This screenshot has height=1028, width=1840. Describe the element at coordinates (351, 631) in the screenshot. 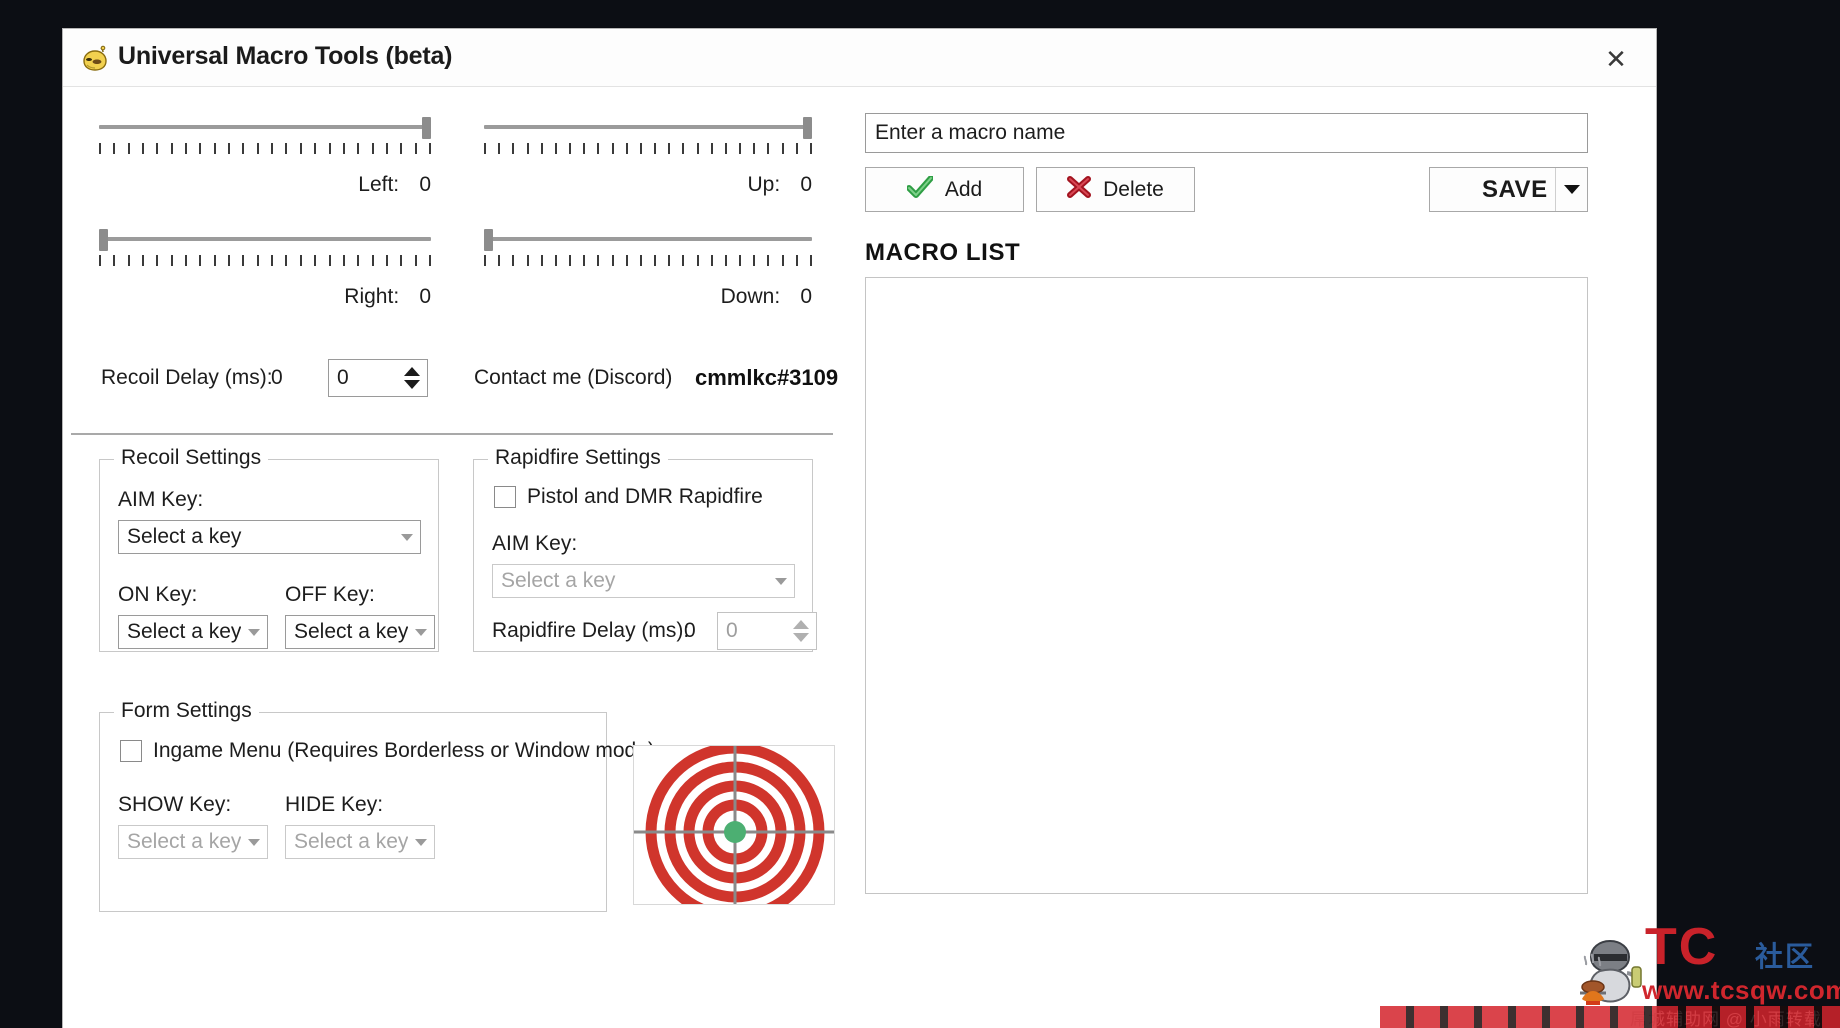

I see `recoil-off-key-value: Select a key` at that location.